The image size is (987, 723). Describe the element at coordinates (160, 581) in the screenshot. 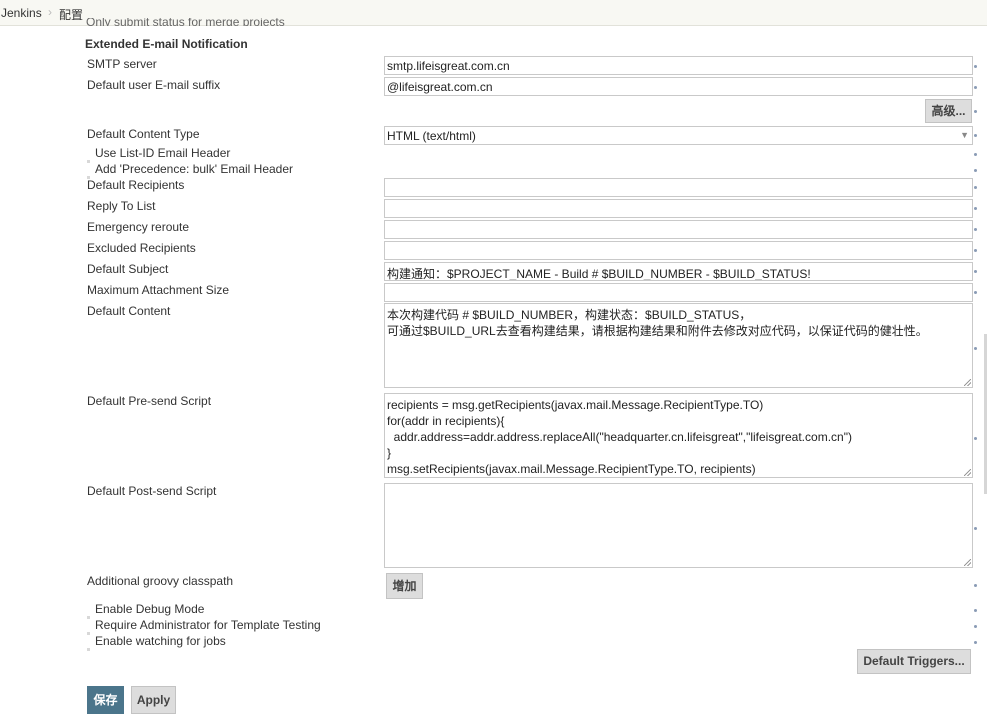

I see `classpath-label: Additional groovy classpath` at that location.